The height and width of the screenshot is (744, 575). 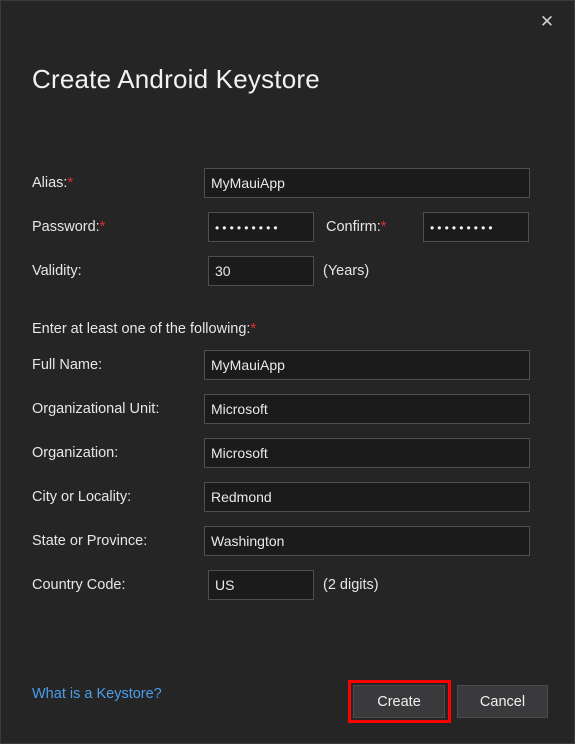 What do you see at coordinates (383, 227) in the screenshot?
I see `confirm-required-asterisk: *` at bounding box center [383, 227].